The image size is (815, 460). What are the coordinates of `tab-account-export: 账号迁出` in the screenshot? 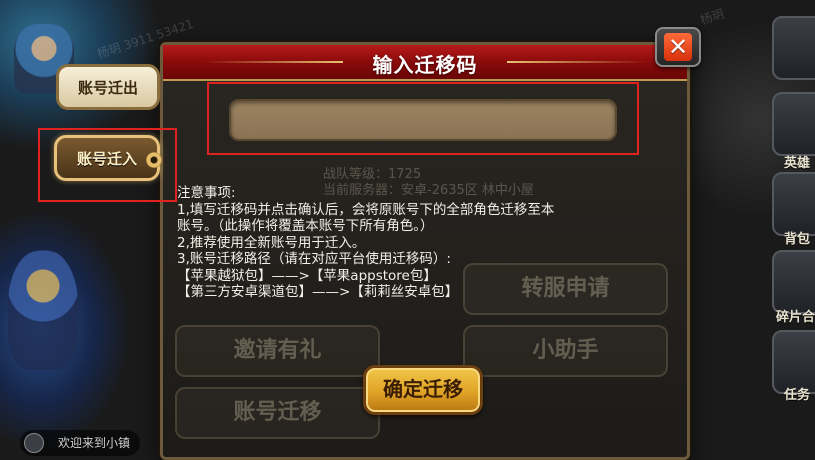 It's located at (108, 87).